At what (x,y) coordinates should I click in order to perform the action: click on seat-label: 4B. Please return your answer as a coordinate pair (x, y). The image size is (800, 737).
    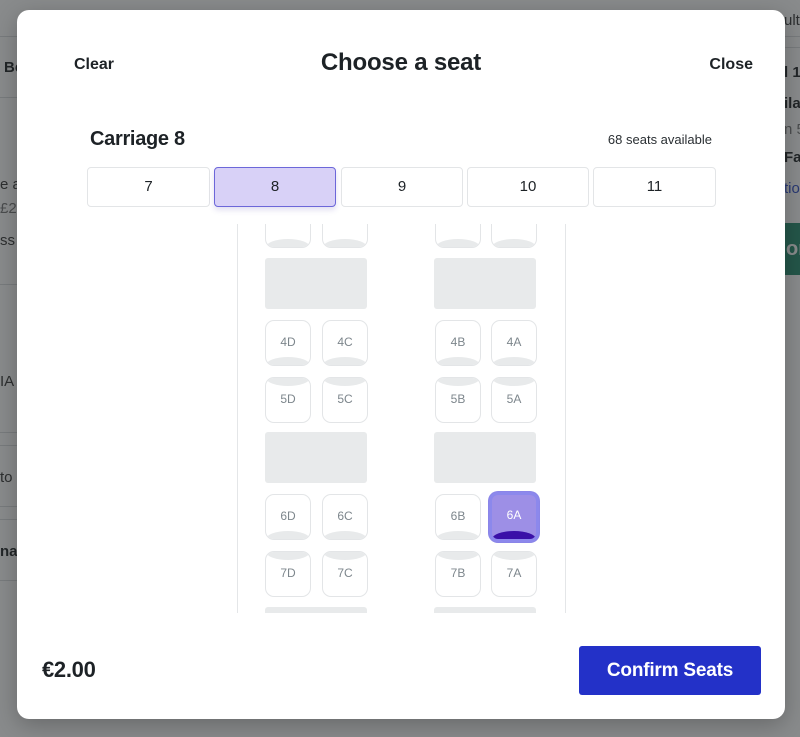
    Looking at the image, I should click on (458, 342).